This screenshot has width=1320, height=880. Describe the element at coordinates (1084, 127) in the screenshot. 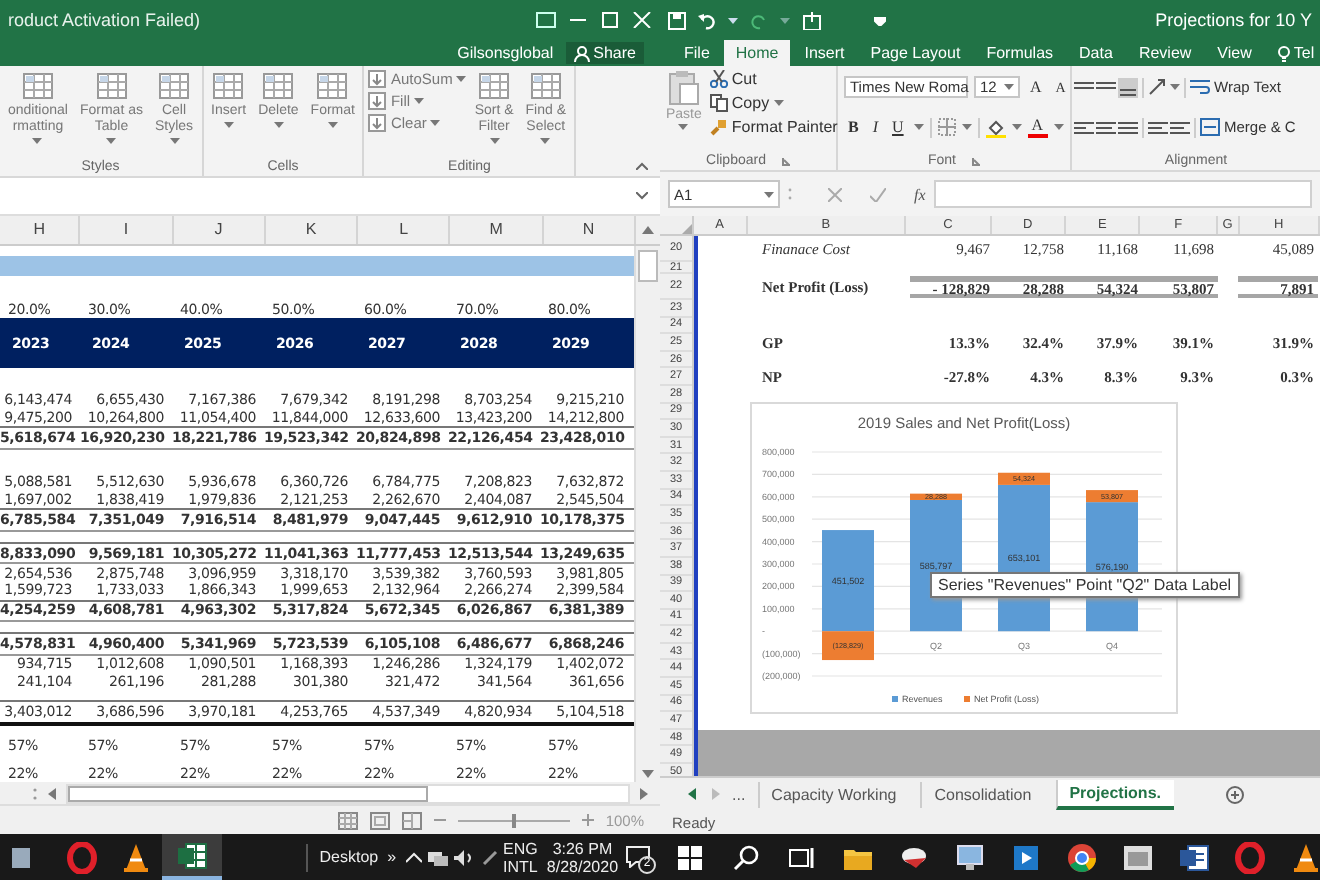

I see `align-left-icon` at that location.